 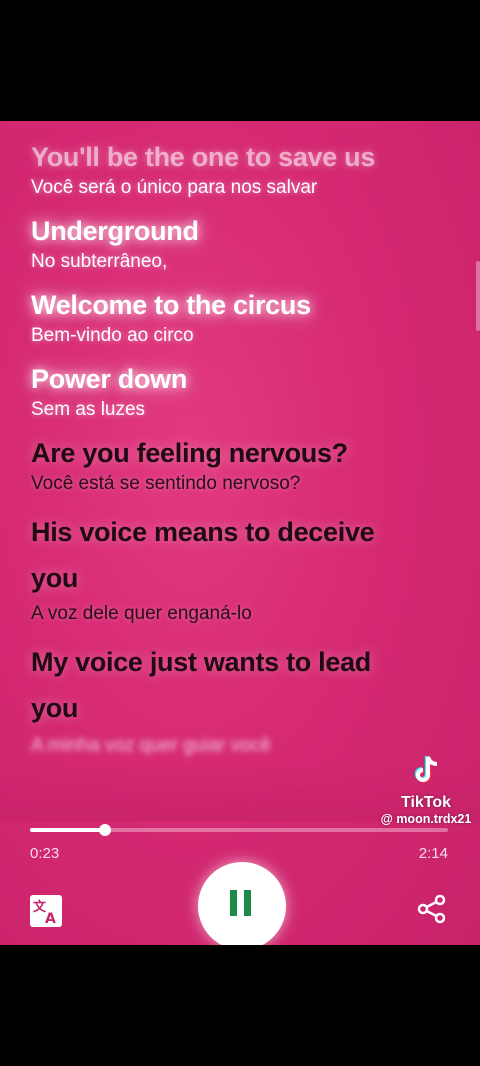 I want to click on share-button, so click(x=432, y=909).